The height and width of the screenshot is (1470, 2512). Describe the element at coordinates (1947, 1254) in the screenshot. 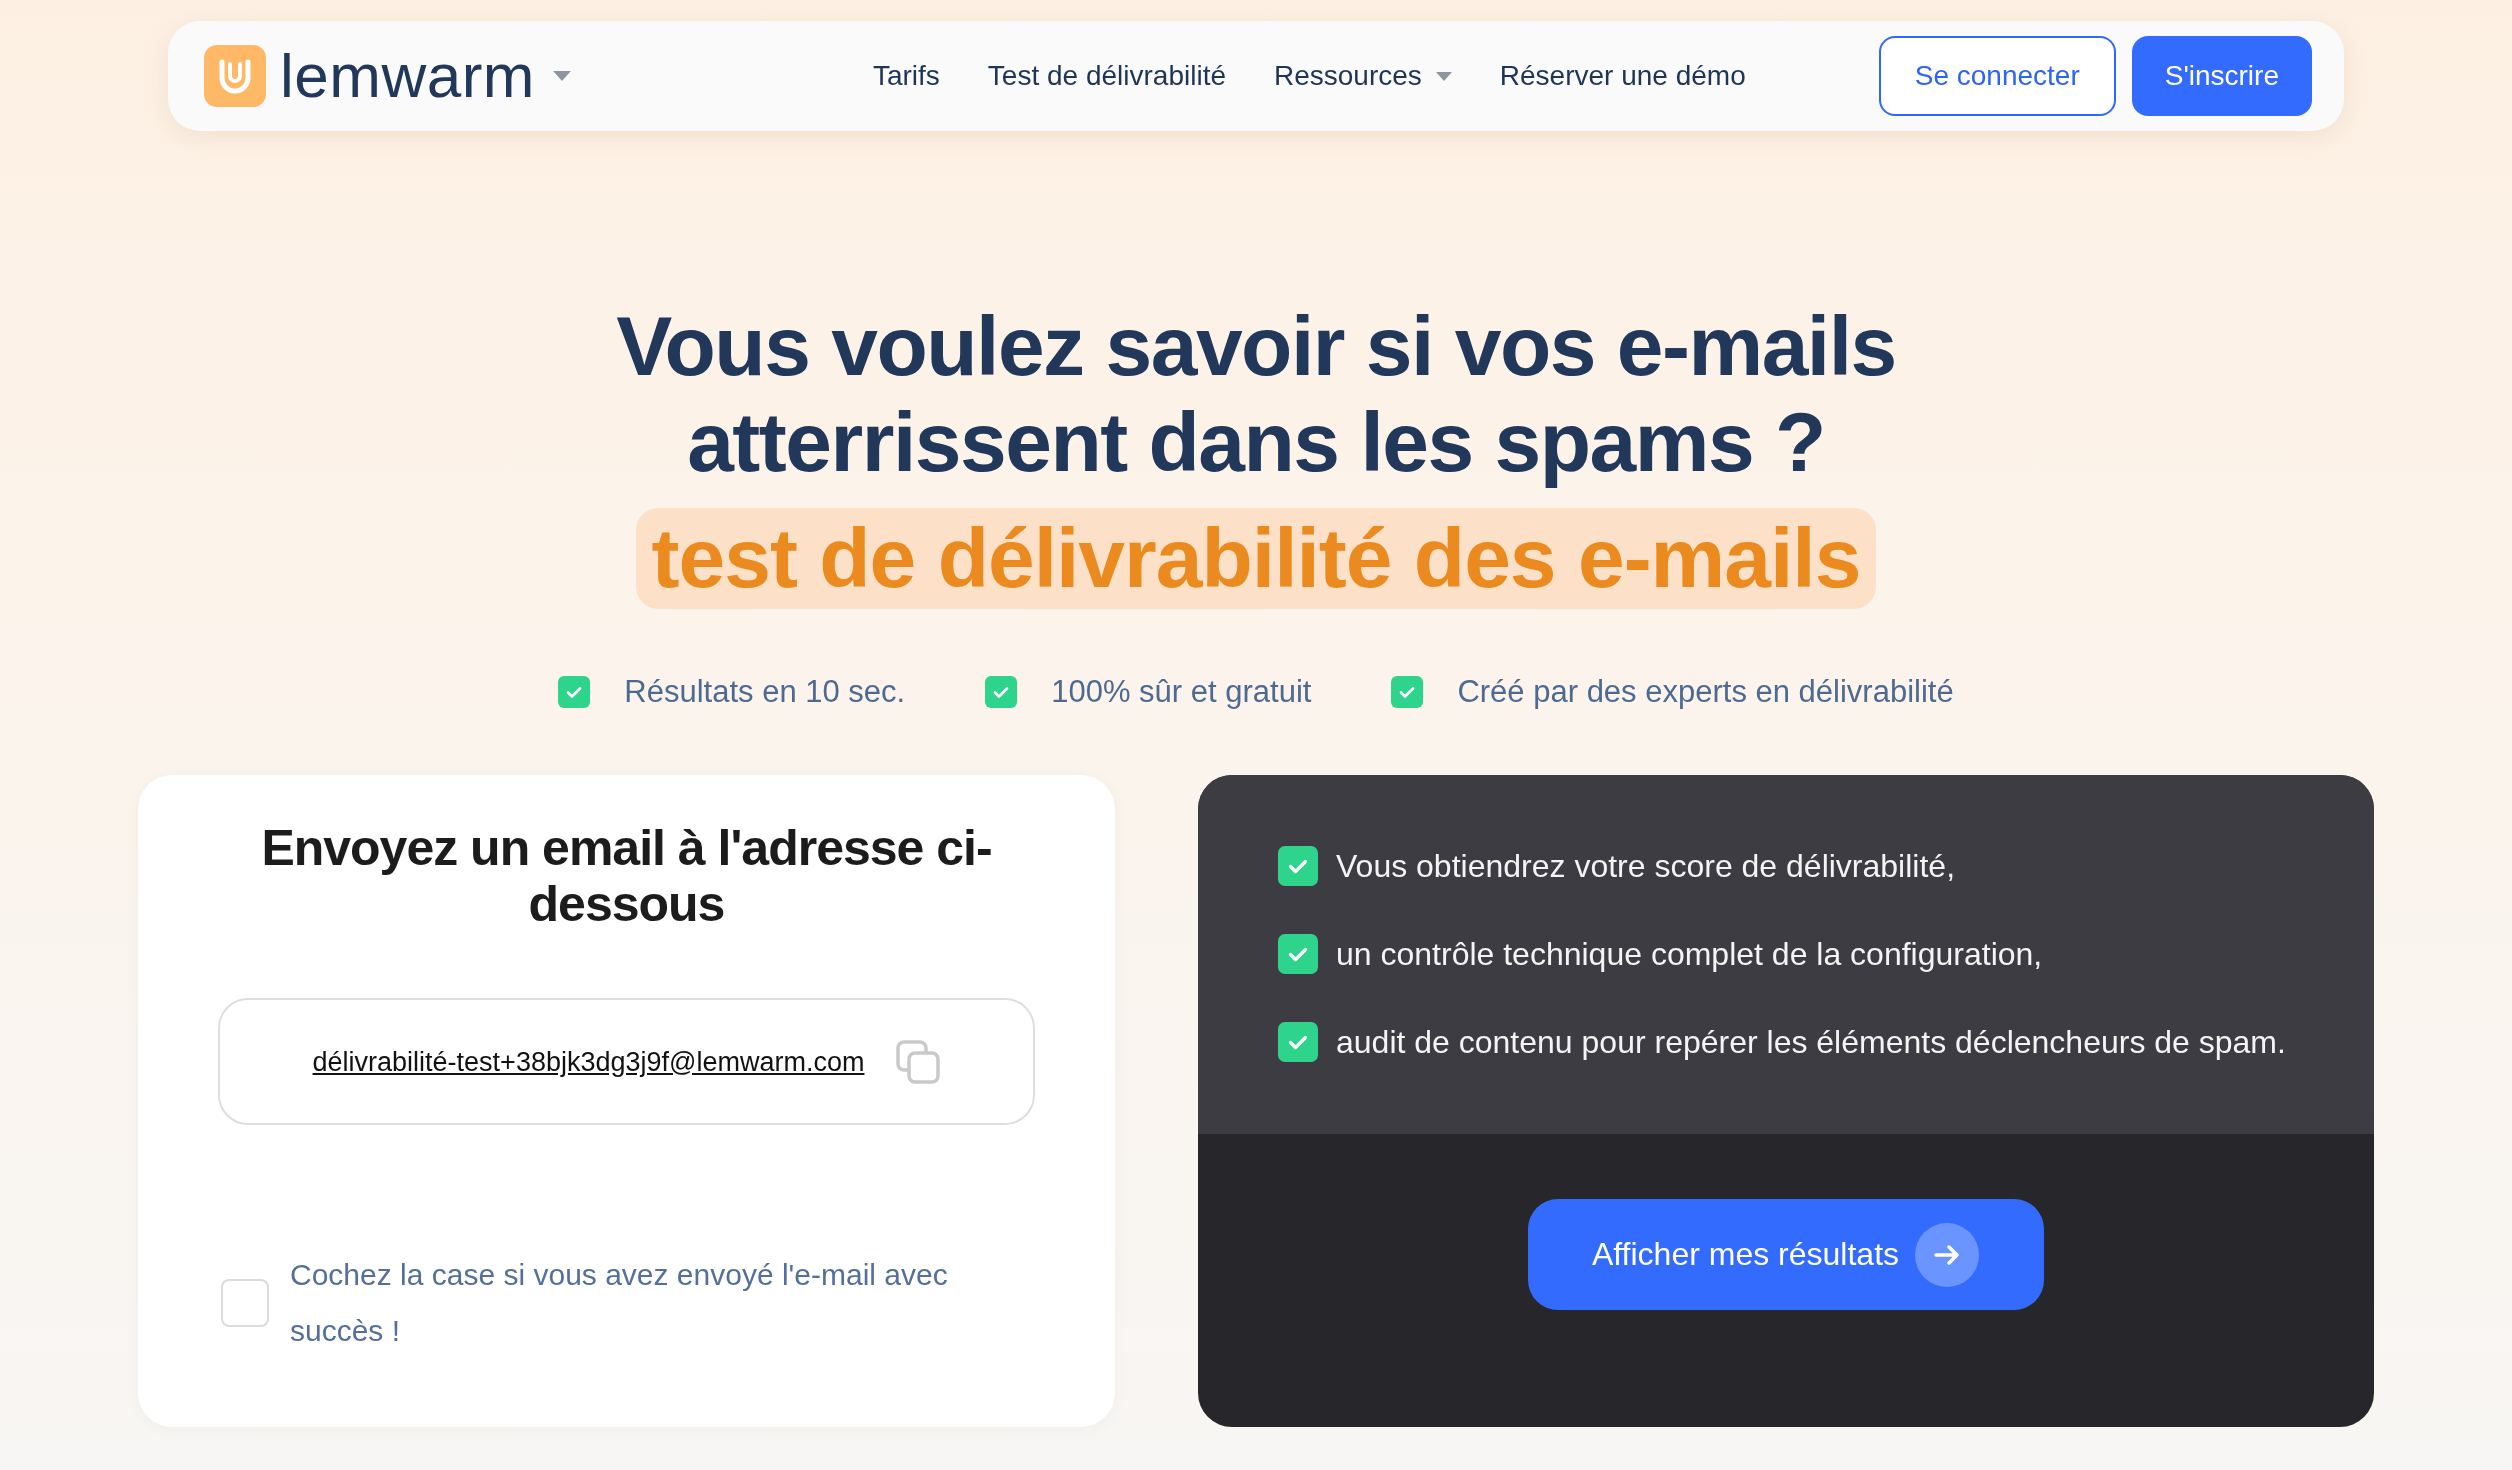

I see `arrow-right-icon` at that location.